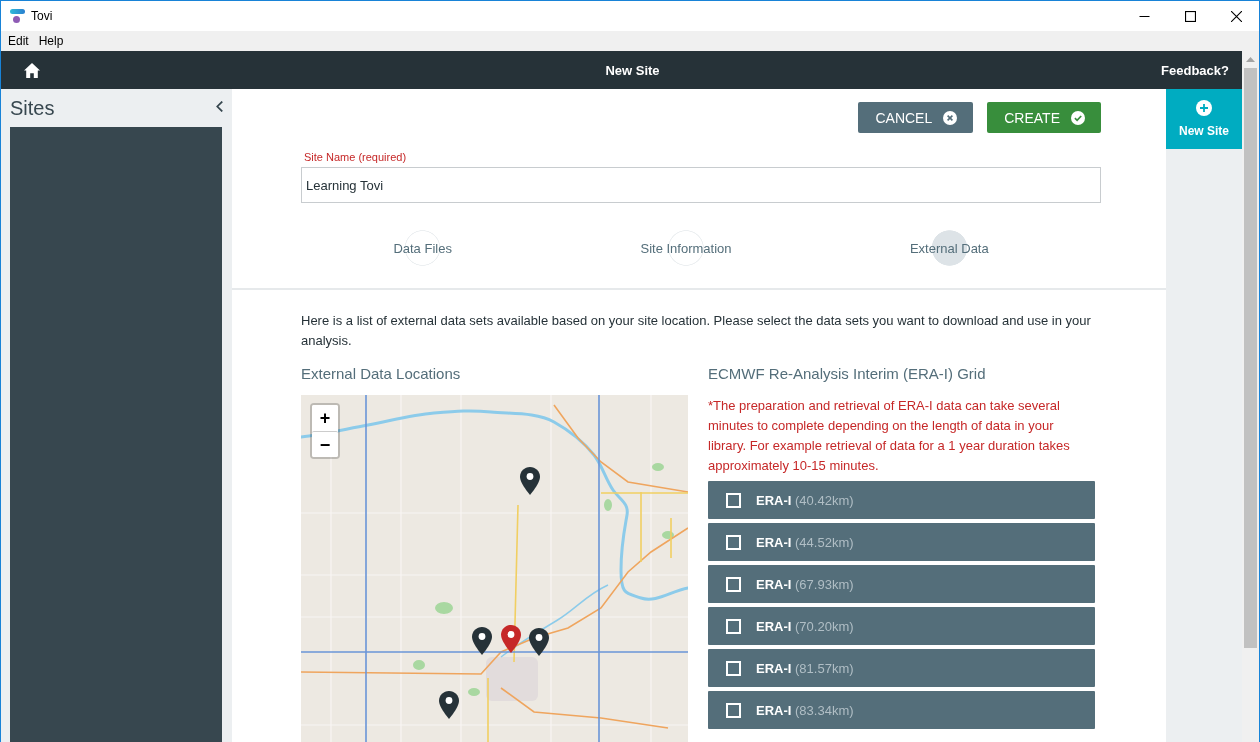 The height and width of the screenshot is (742, 1260). I want to click on grid-option-row: ERA-I (70.20km), so click(901, 626).